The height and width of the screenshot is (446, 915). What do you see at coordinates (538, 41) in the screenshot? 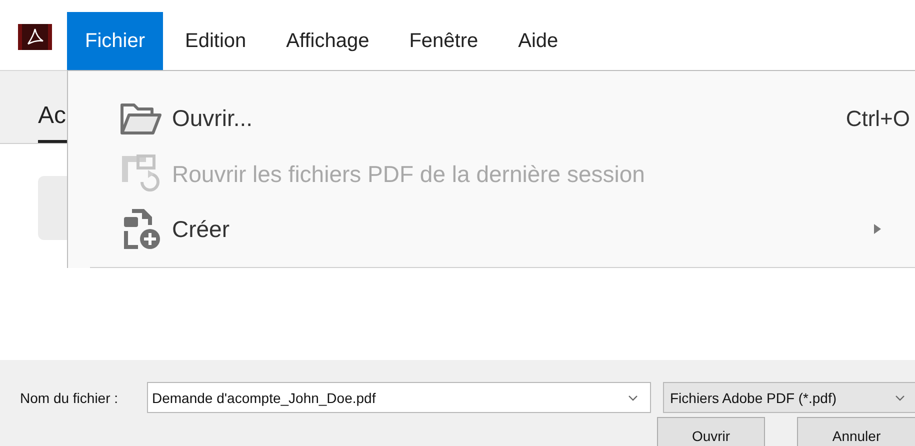
I see `menu-item: Aide` at bounding box center [538, 41].